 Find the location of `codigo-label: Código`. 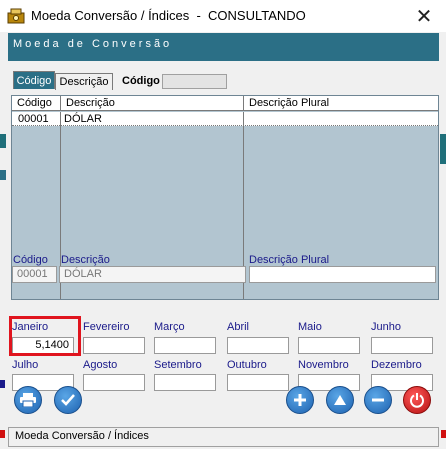

codigo-label: Código is located at coordinates (30, 260).